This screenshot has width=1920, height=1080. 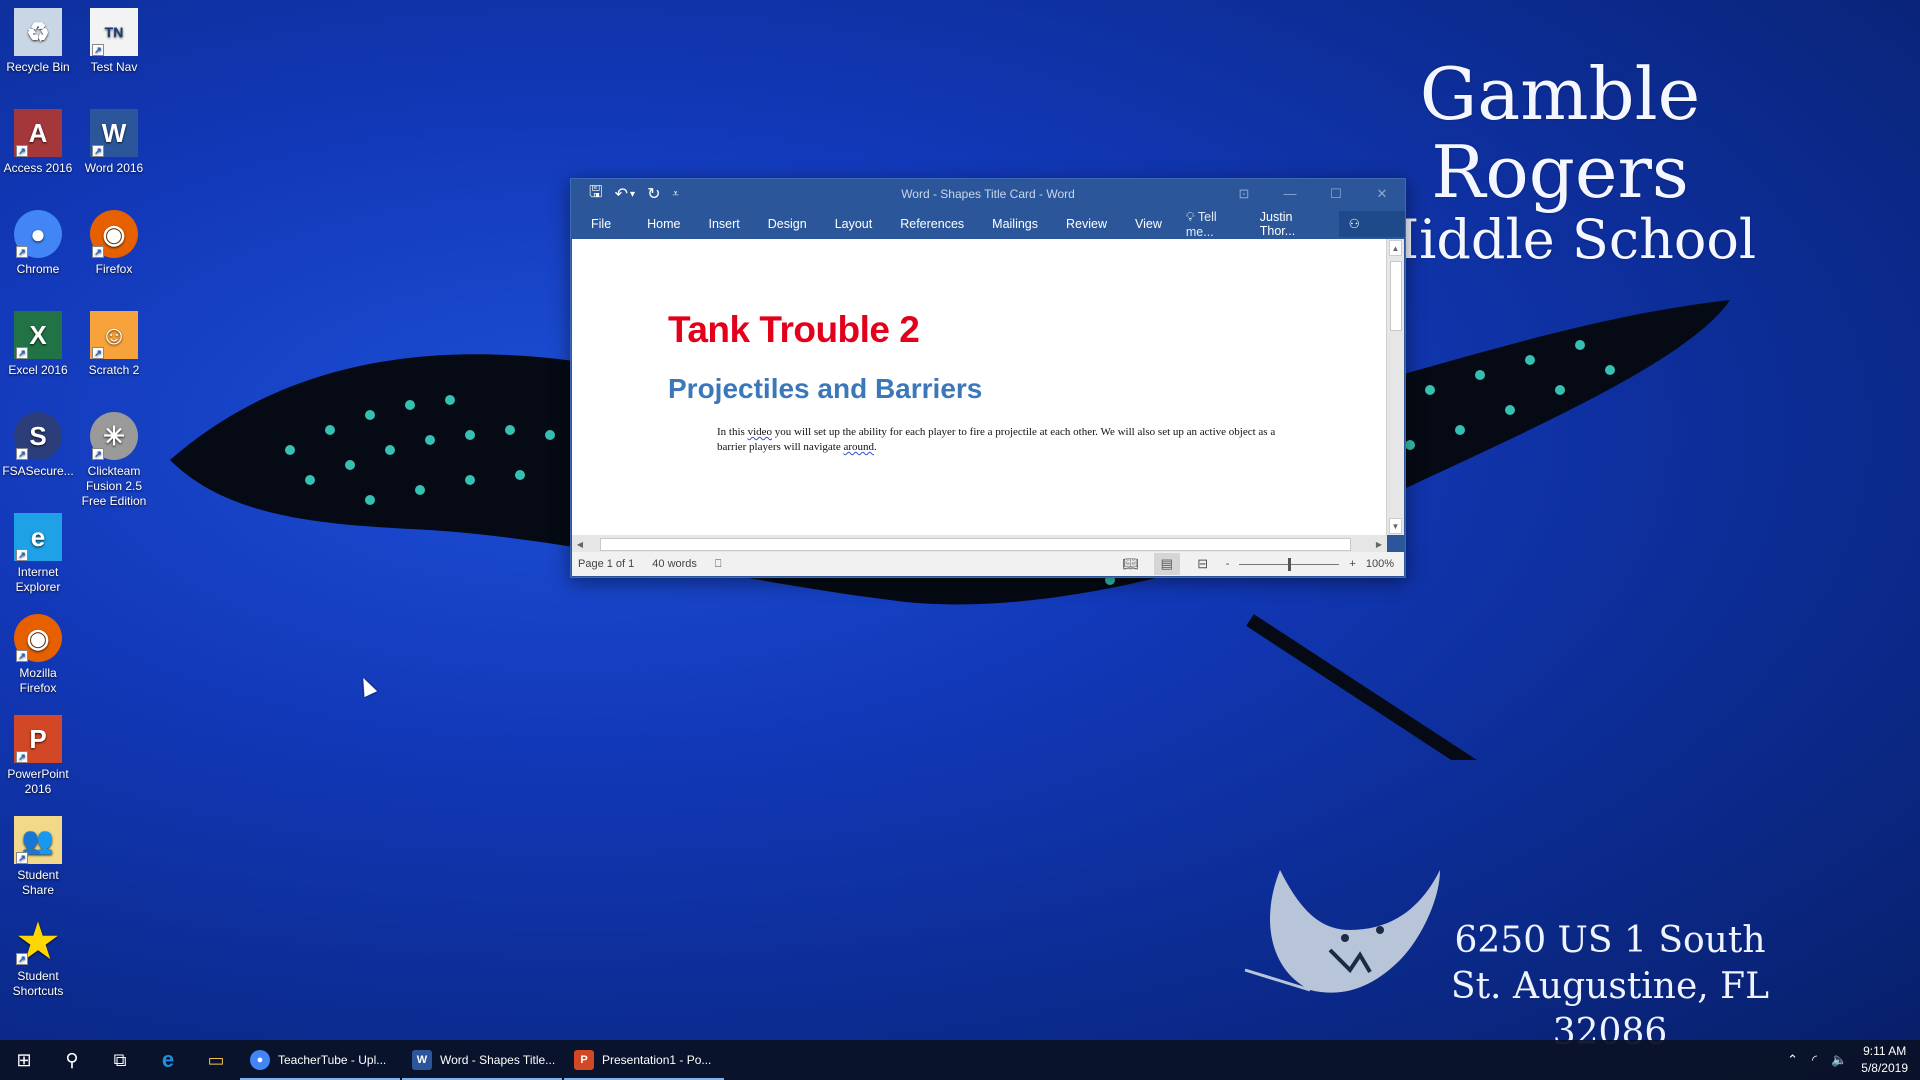 I want to click on zoom-out-button: -, so click(x=1228, y=564).